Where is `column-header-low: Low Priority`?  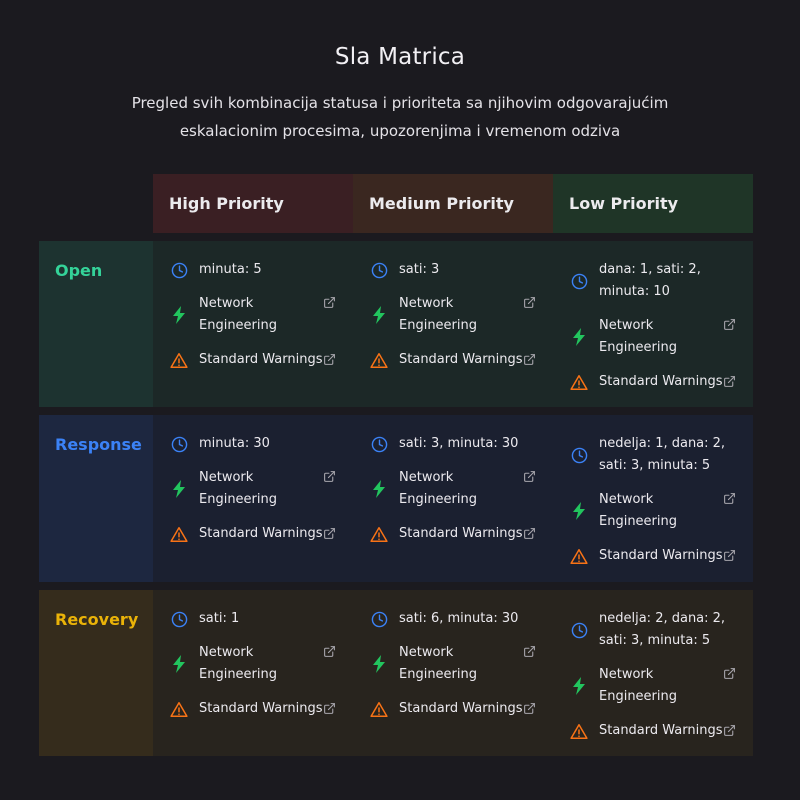
column-header-low: Low Priority is located at coordinates (653, 203).